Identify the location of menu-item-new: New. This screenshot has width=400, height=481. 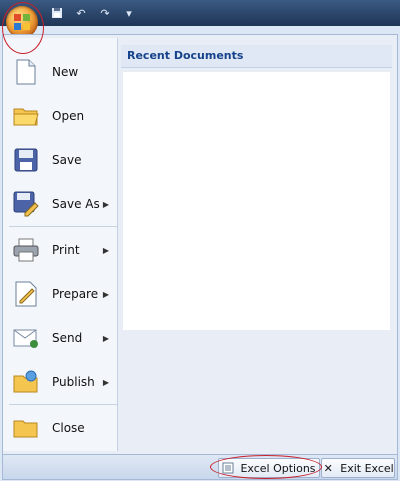
(60, 72).